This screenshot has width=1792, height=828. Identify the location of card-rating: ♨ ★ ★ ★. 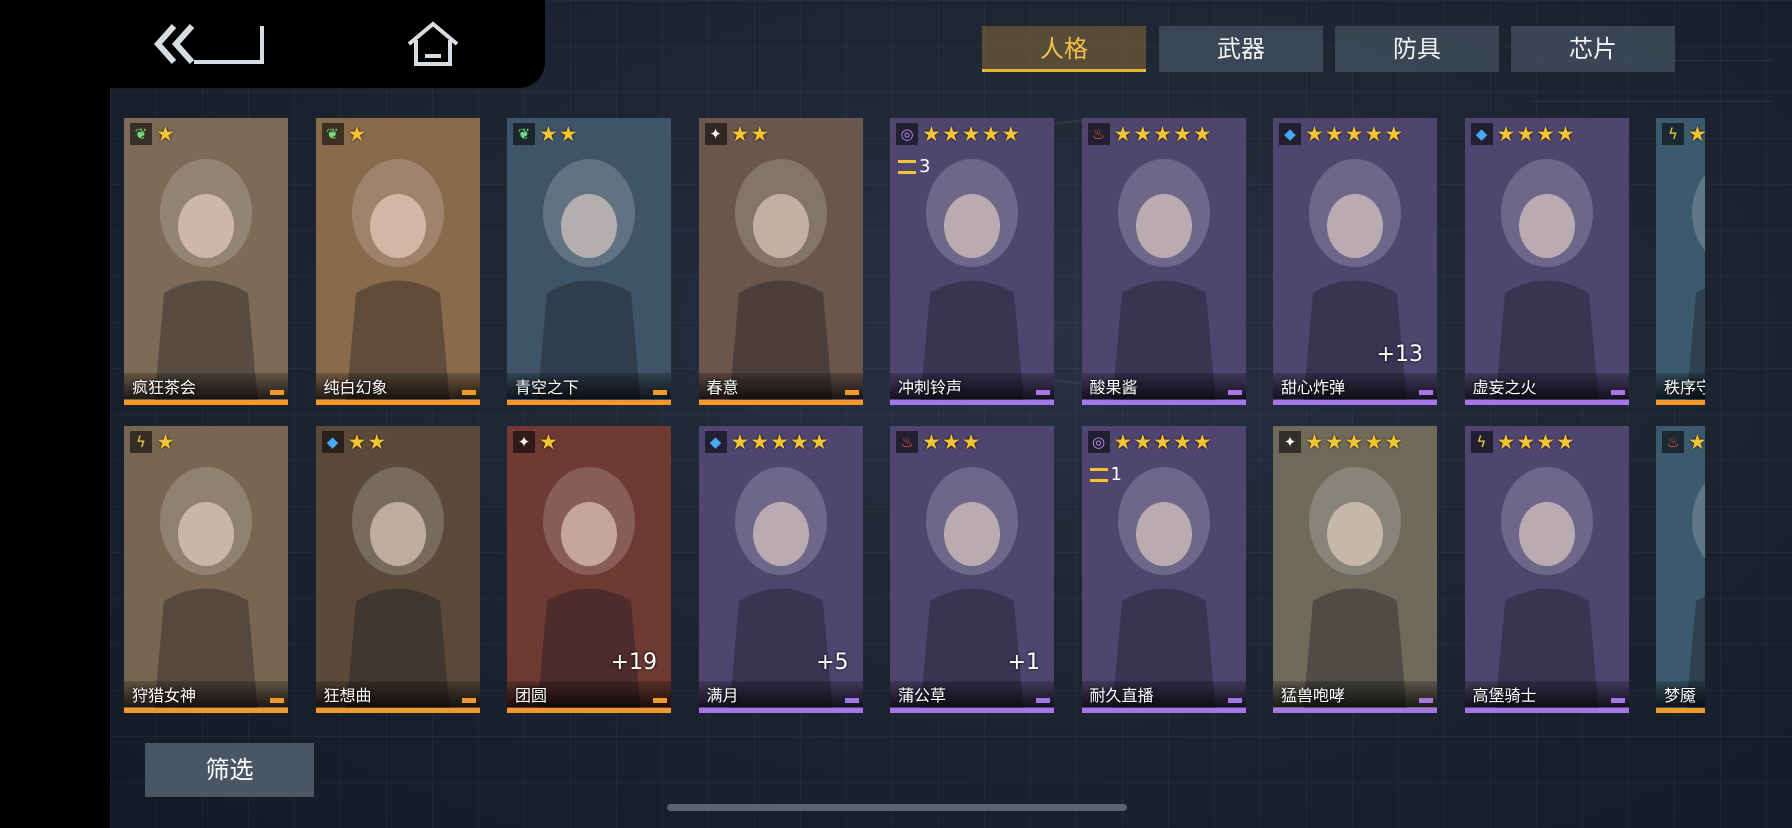
(938, 442).